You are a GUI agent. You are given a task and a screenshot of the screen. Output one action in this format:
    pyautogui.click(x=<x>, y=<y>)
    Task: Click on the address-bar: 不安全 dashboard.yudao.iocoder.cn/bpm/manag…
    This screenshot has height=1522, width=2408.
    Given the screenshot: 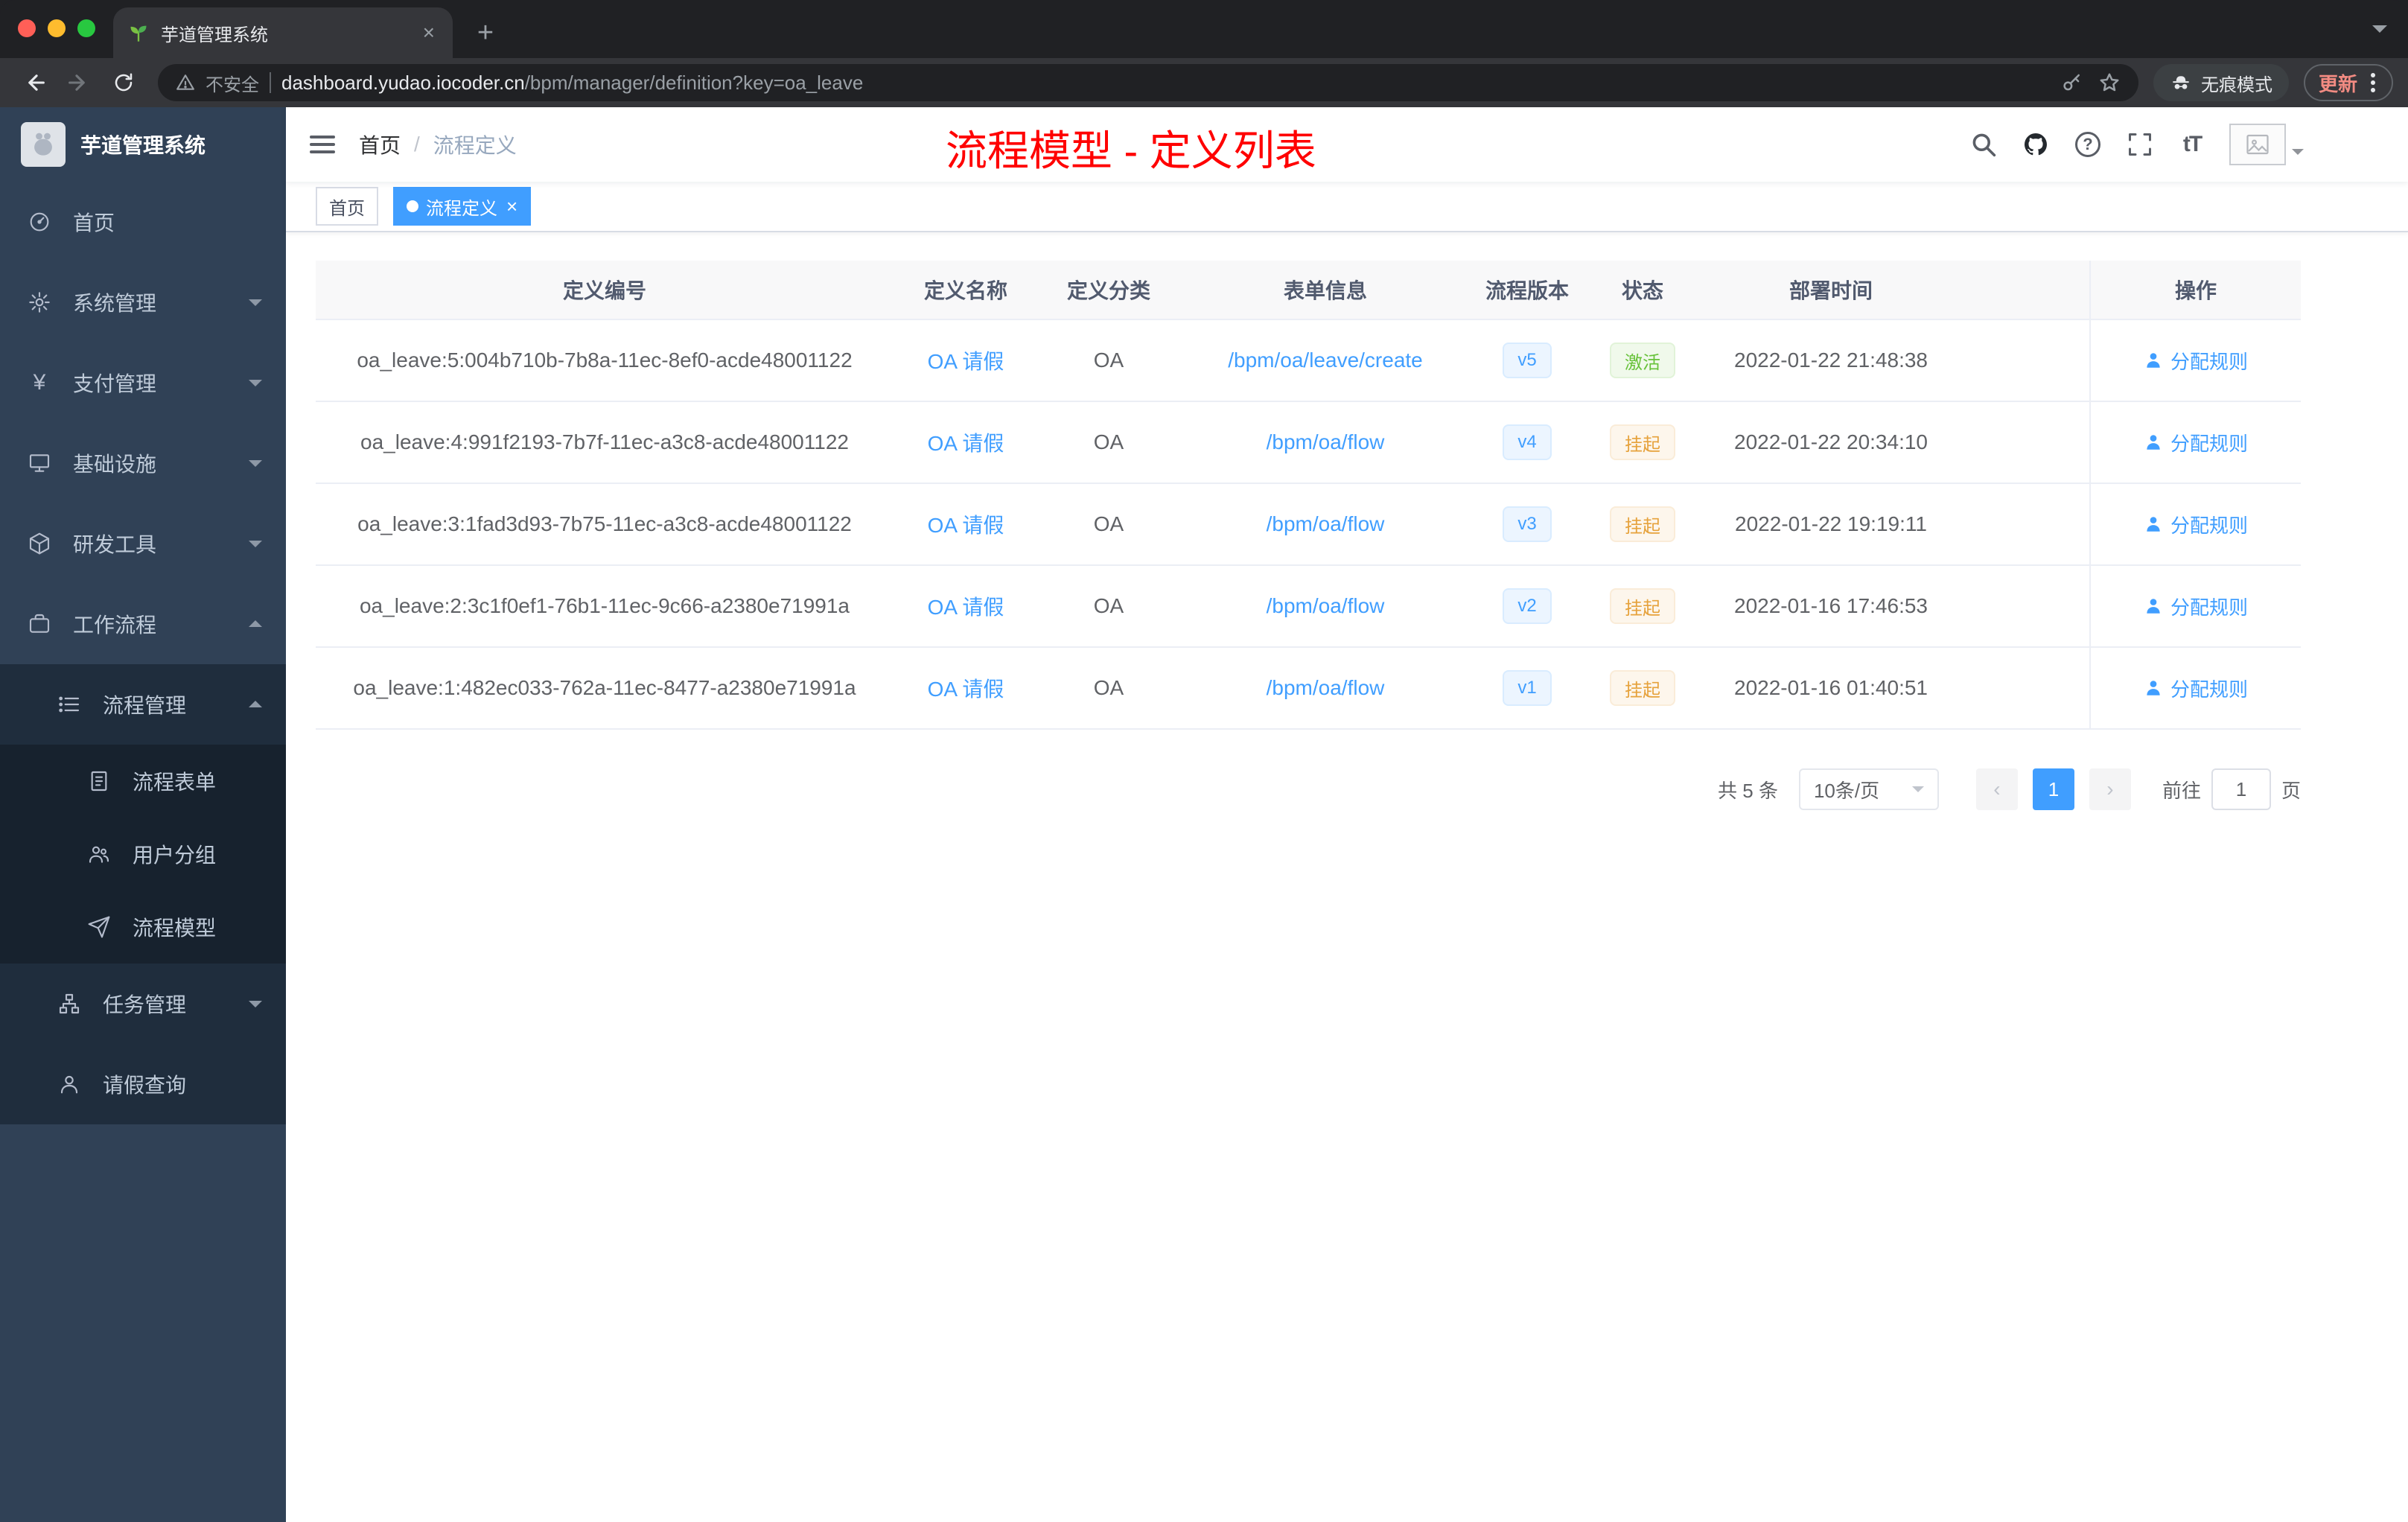 What is the action you would take?
    pyautogui.click(x=1148, y=82)
    